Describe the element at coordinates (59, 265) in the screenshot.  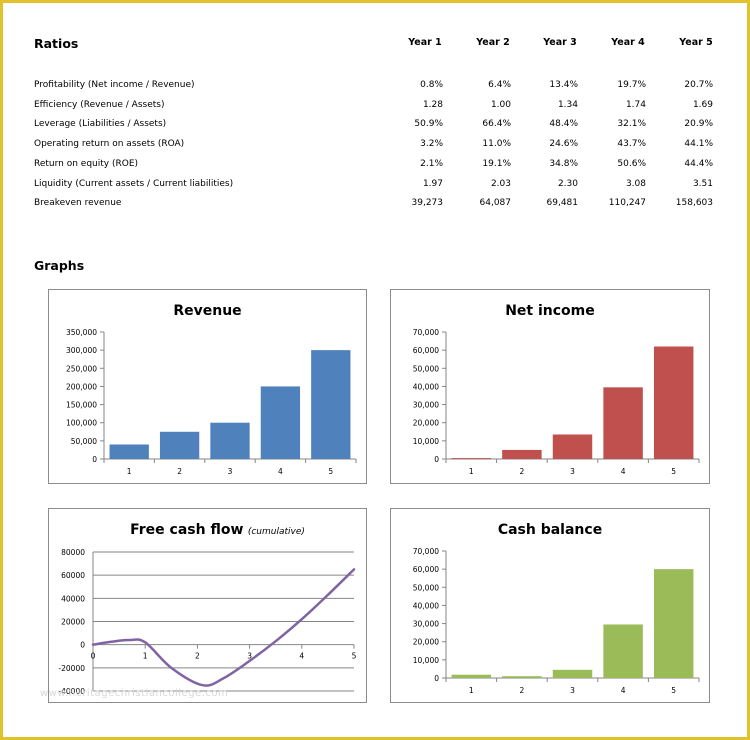
I see `graphs-title: Graphs` at that location.